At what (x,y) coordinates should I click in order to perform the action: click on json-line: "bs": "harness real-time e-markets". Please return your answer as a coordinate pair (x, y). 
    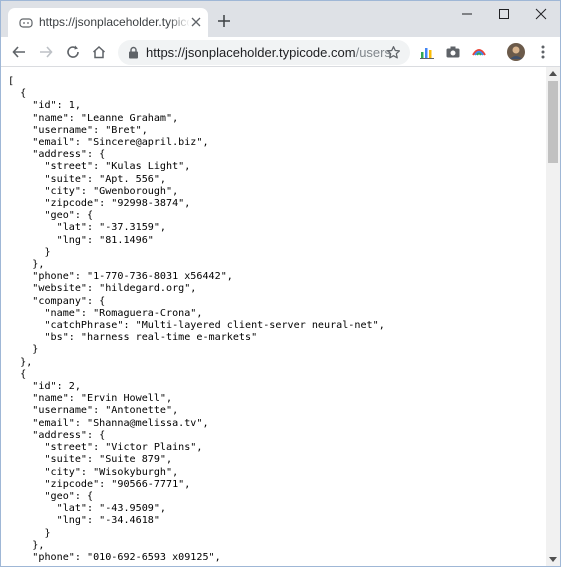
    Looking at the image, I should click on (133, 338).